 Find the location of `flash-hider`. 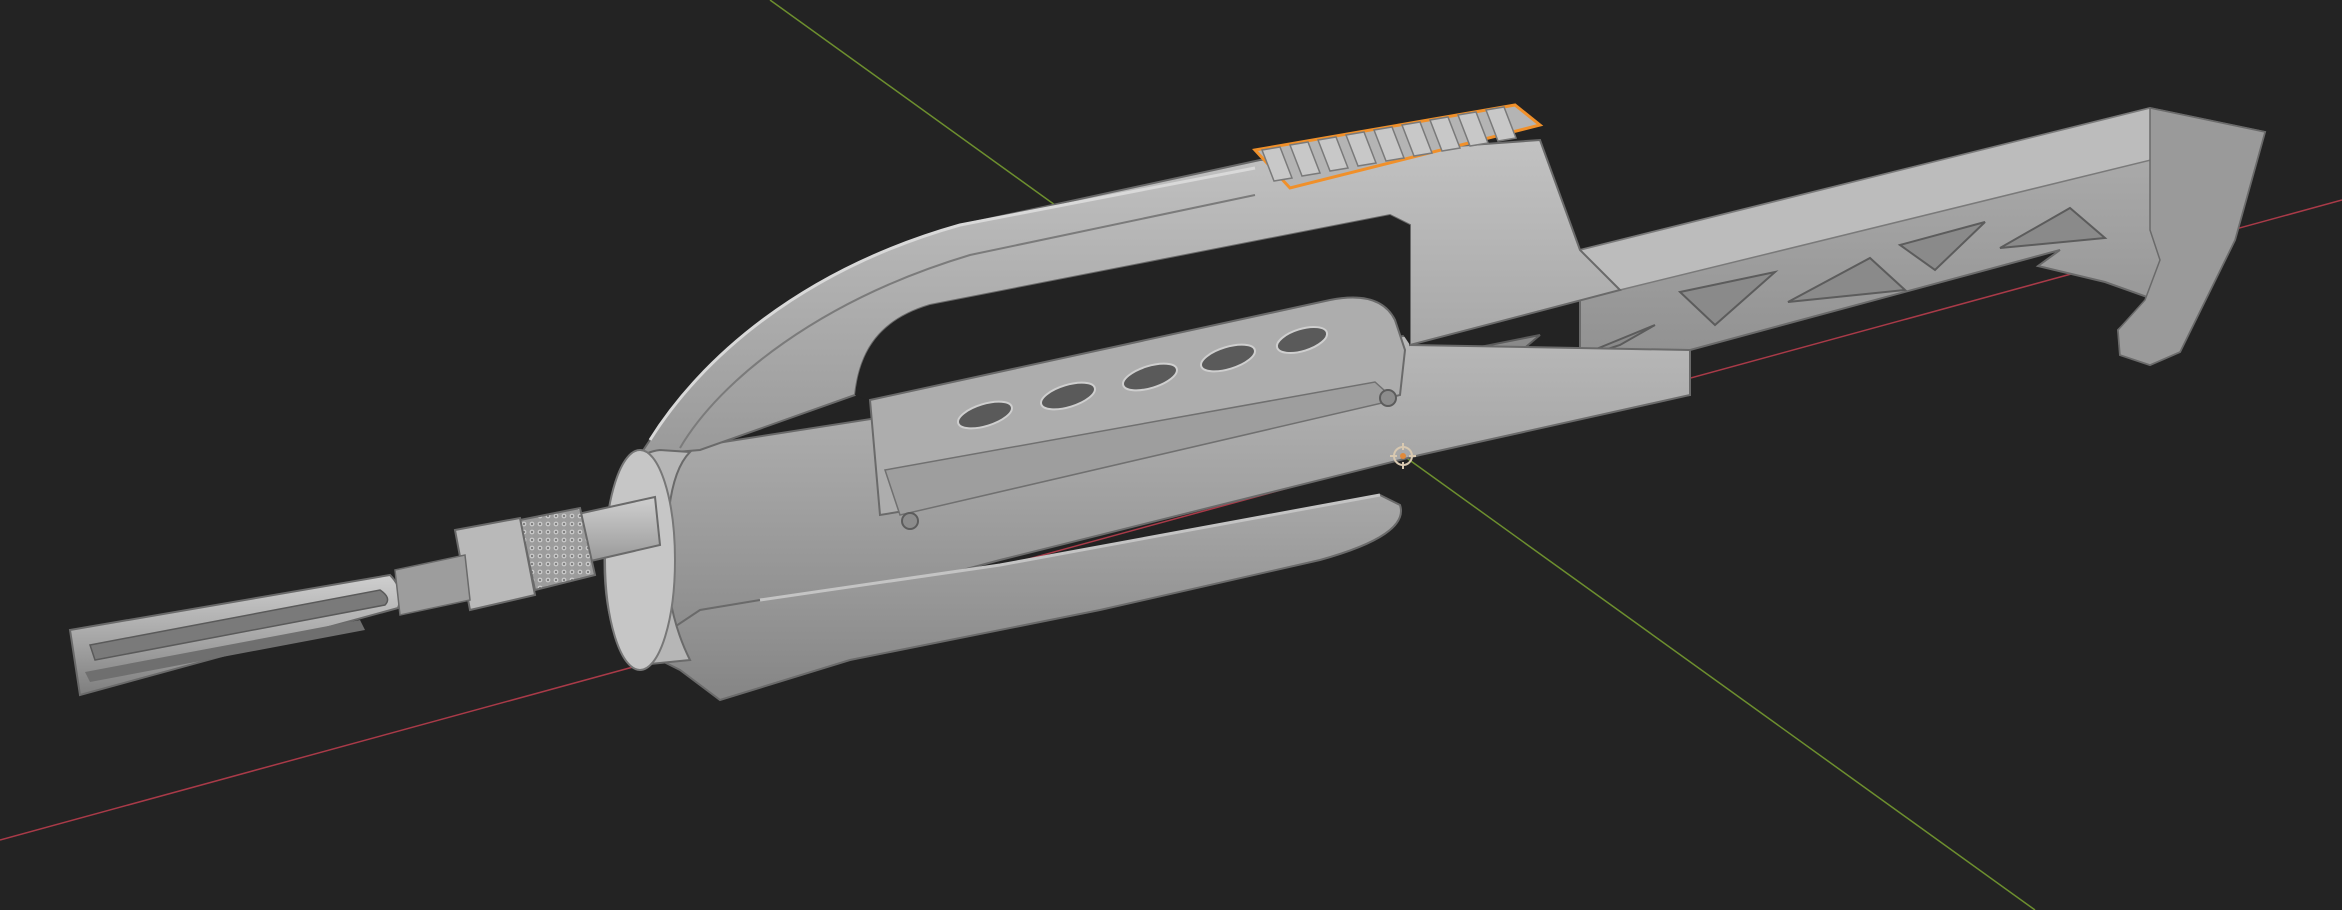

flash-hider is located at coordinates (235, 635).